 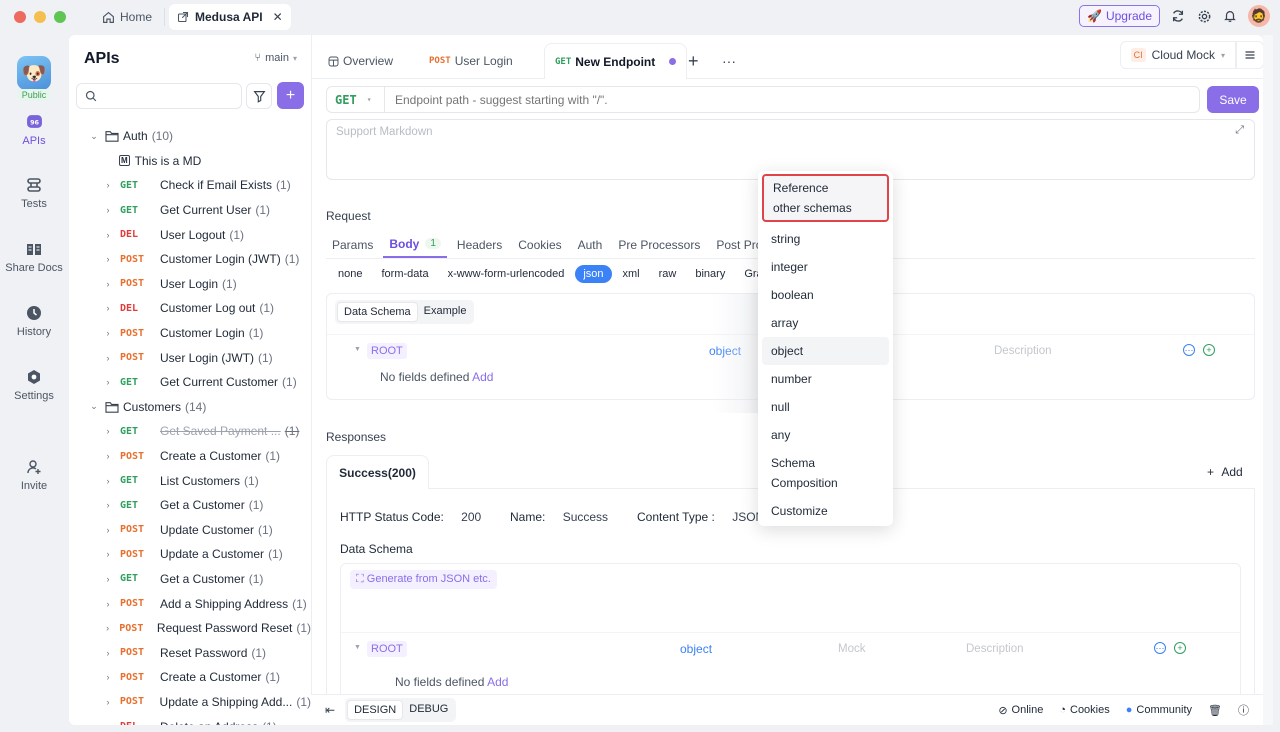 I want to click on request-tab-headers: Headers, so click(x=479, y=244).